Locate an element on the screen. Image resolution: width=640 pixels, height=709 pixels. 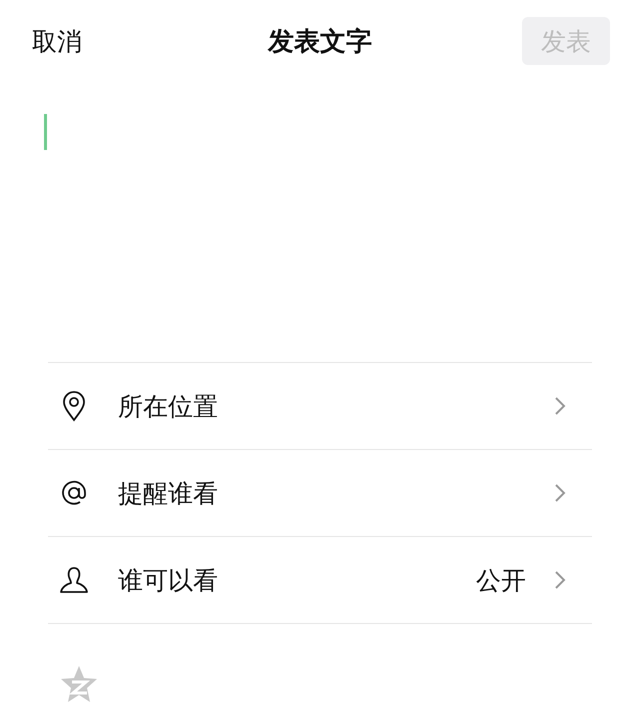
option-row: 谁可以看 公开 is located at coordinates (320, 580).